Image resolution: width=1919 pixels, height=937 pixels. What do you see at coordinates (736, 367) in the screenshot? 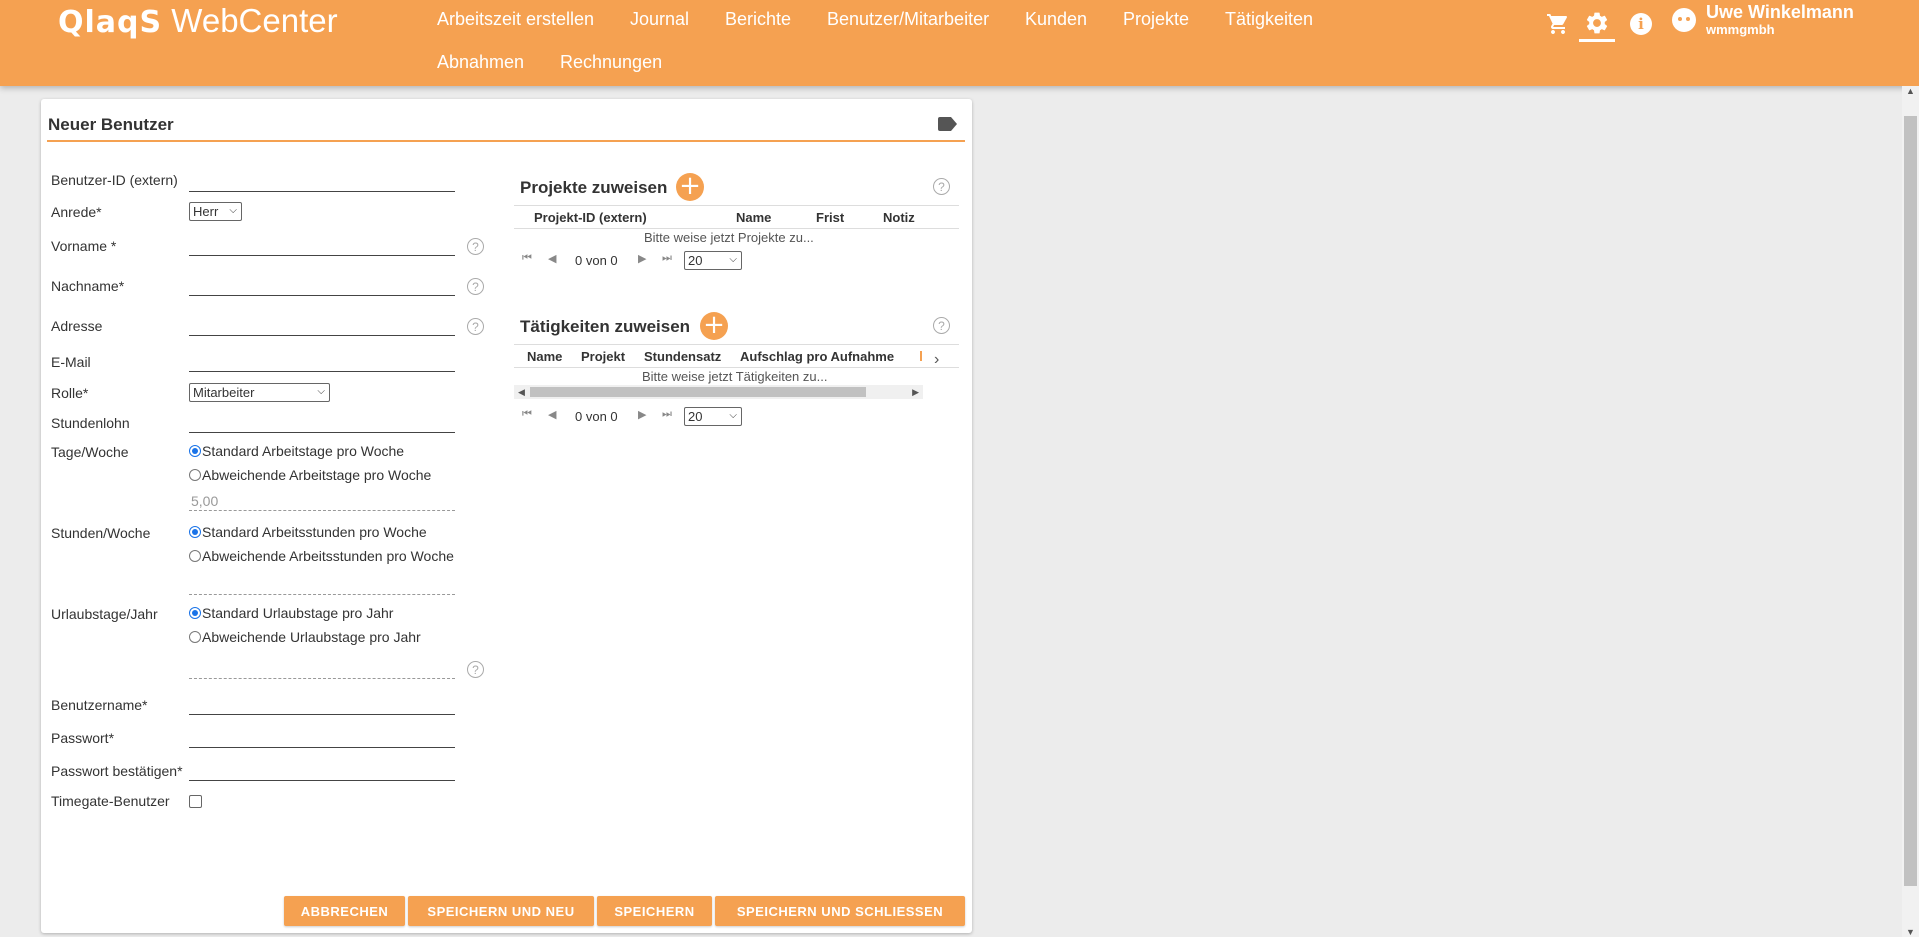
I see `activities-table-header-border` at bounding box center [736, 367].